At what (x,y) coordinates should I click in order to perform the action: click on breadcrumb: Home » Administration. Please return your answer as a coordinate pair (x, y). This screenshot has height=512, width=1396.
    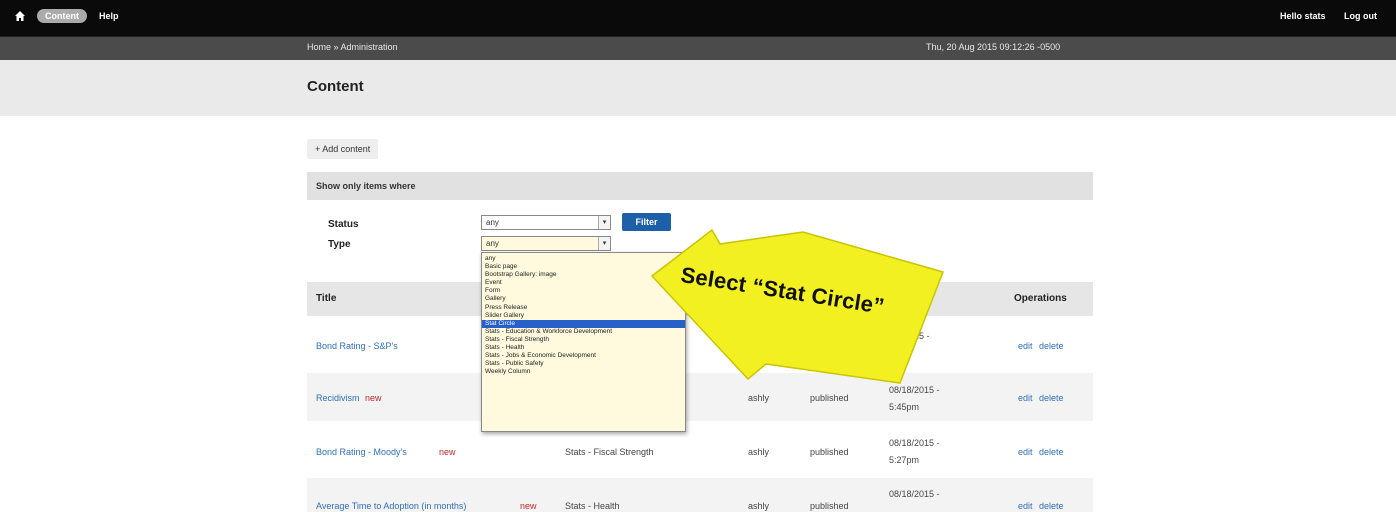
    Looking at the image, I should click on (352, 47).